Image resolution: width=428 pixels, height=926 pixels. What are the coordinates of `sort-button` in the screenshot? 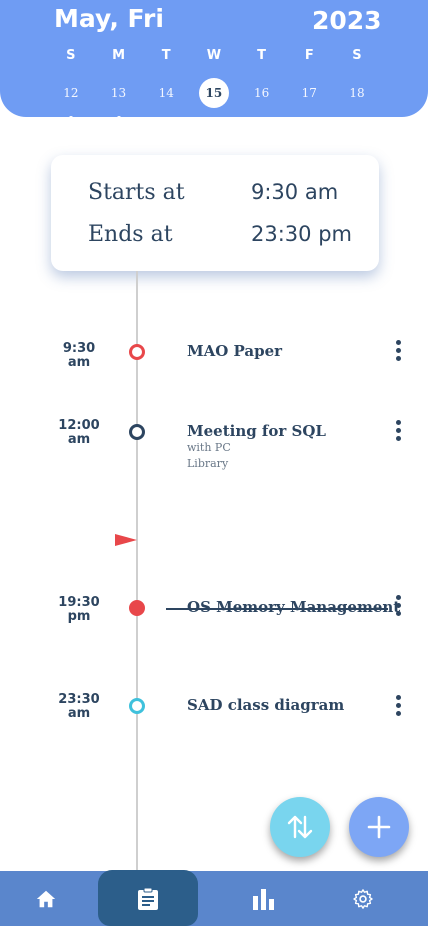 It's located at (300, 827).